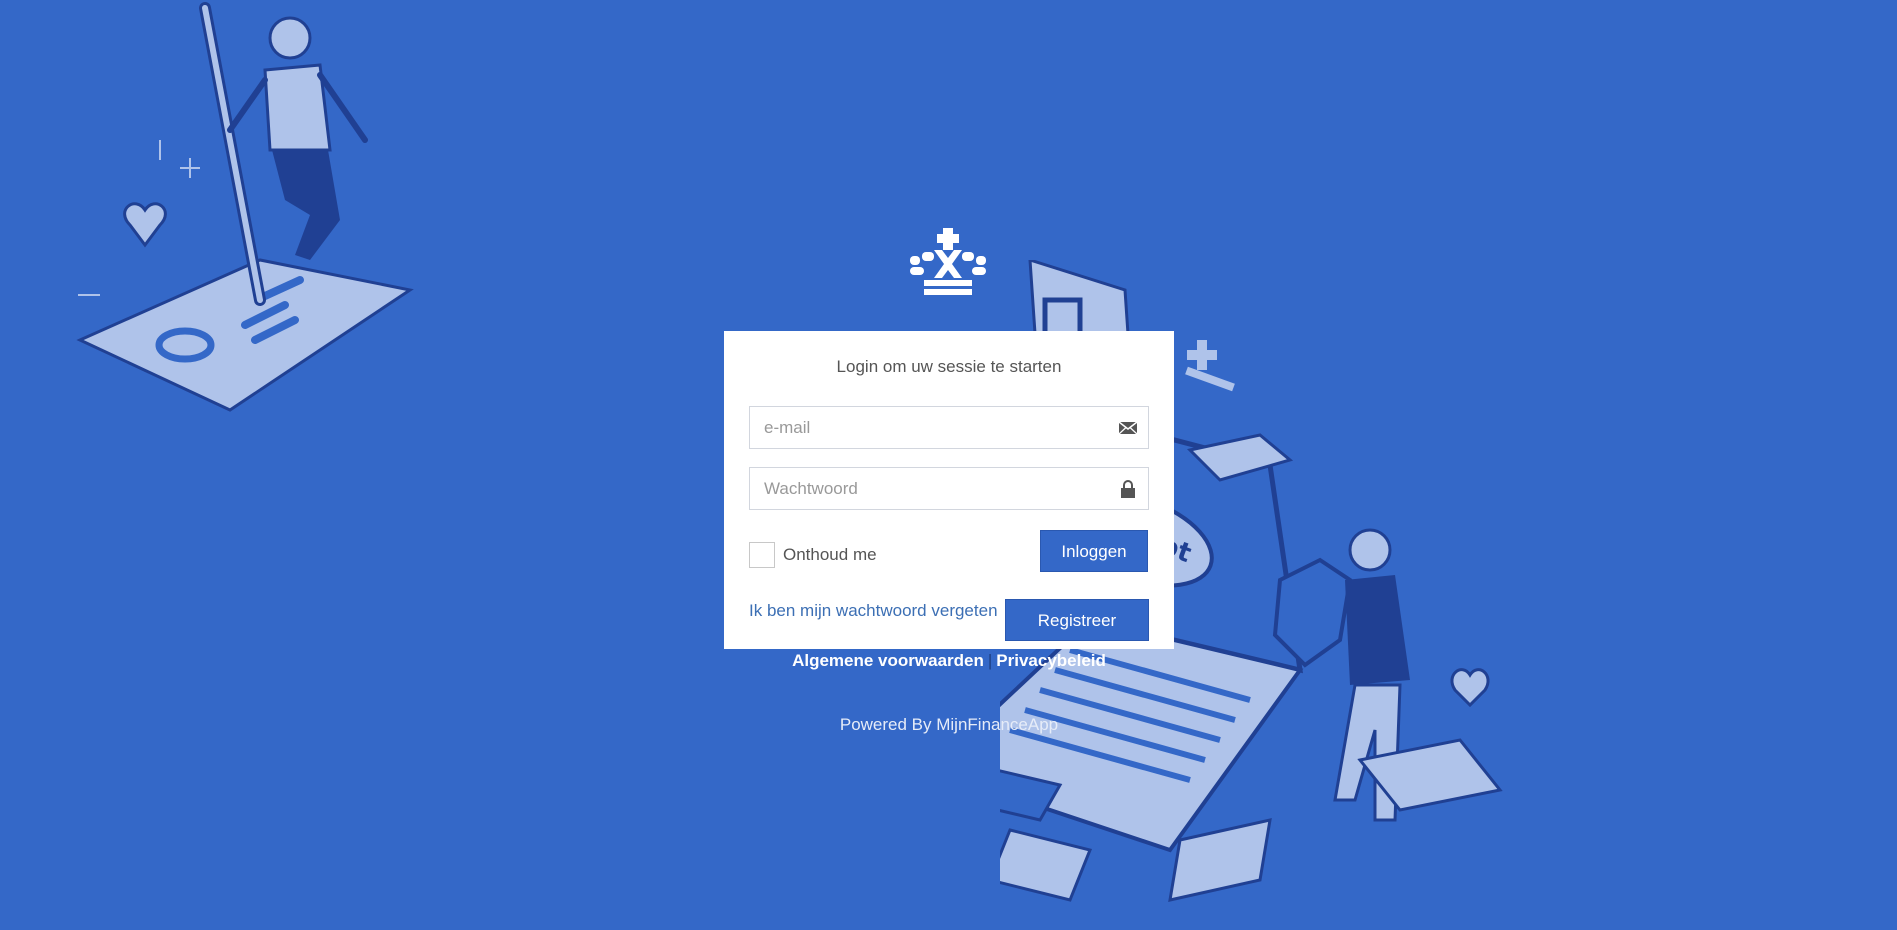 This screenshot has width=1897, height=930. Describe the element at coordinates (888, 660) in the screenshot. I see `terms-link: Algemene voorwaarden` at that location.